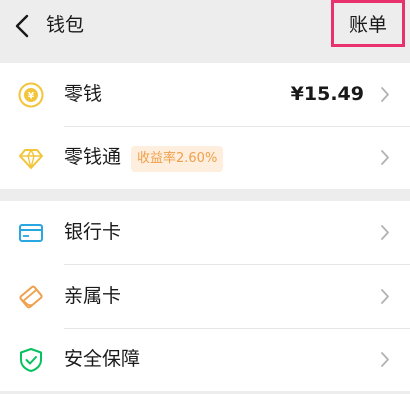 Image resolution: width=410 pixels, height=394 pixels. I want to click on page-title: 钱包, so click(65, 25).